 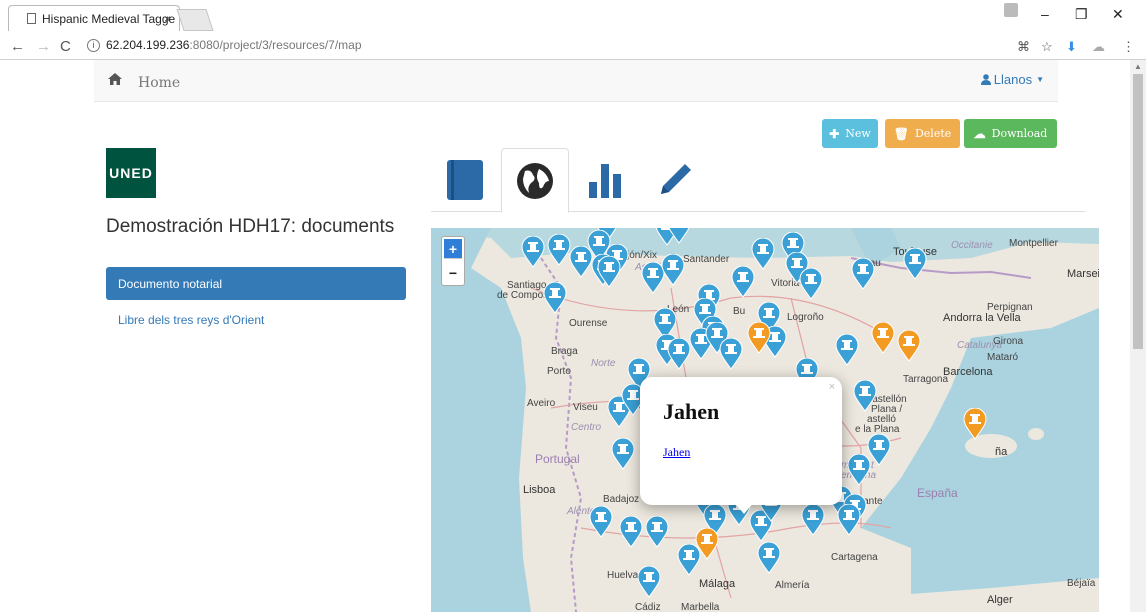 I want to click on map-label: Norte, so click(x=603, y=363).